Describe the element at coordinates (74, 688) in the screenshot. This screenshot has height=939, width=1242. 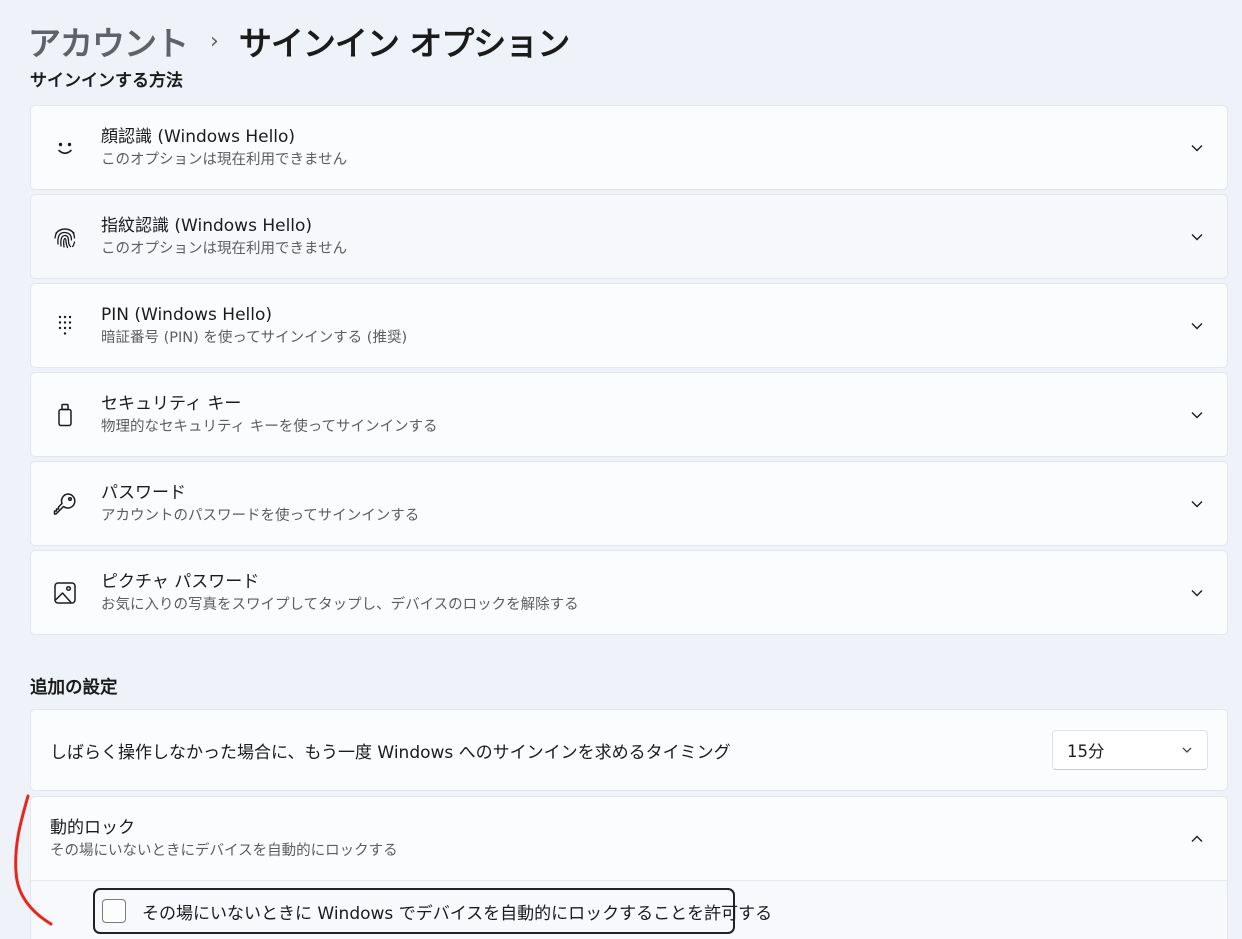
I see `additional-settings-title: 追加の設定` at that location.